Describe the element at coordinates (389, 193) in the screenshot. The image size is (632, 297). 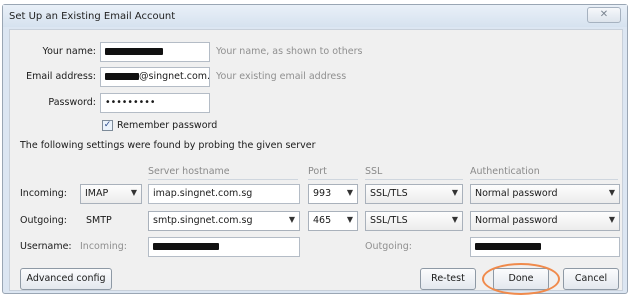
I see `incoming-ssl-value: SSL/TLS` at that location.